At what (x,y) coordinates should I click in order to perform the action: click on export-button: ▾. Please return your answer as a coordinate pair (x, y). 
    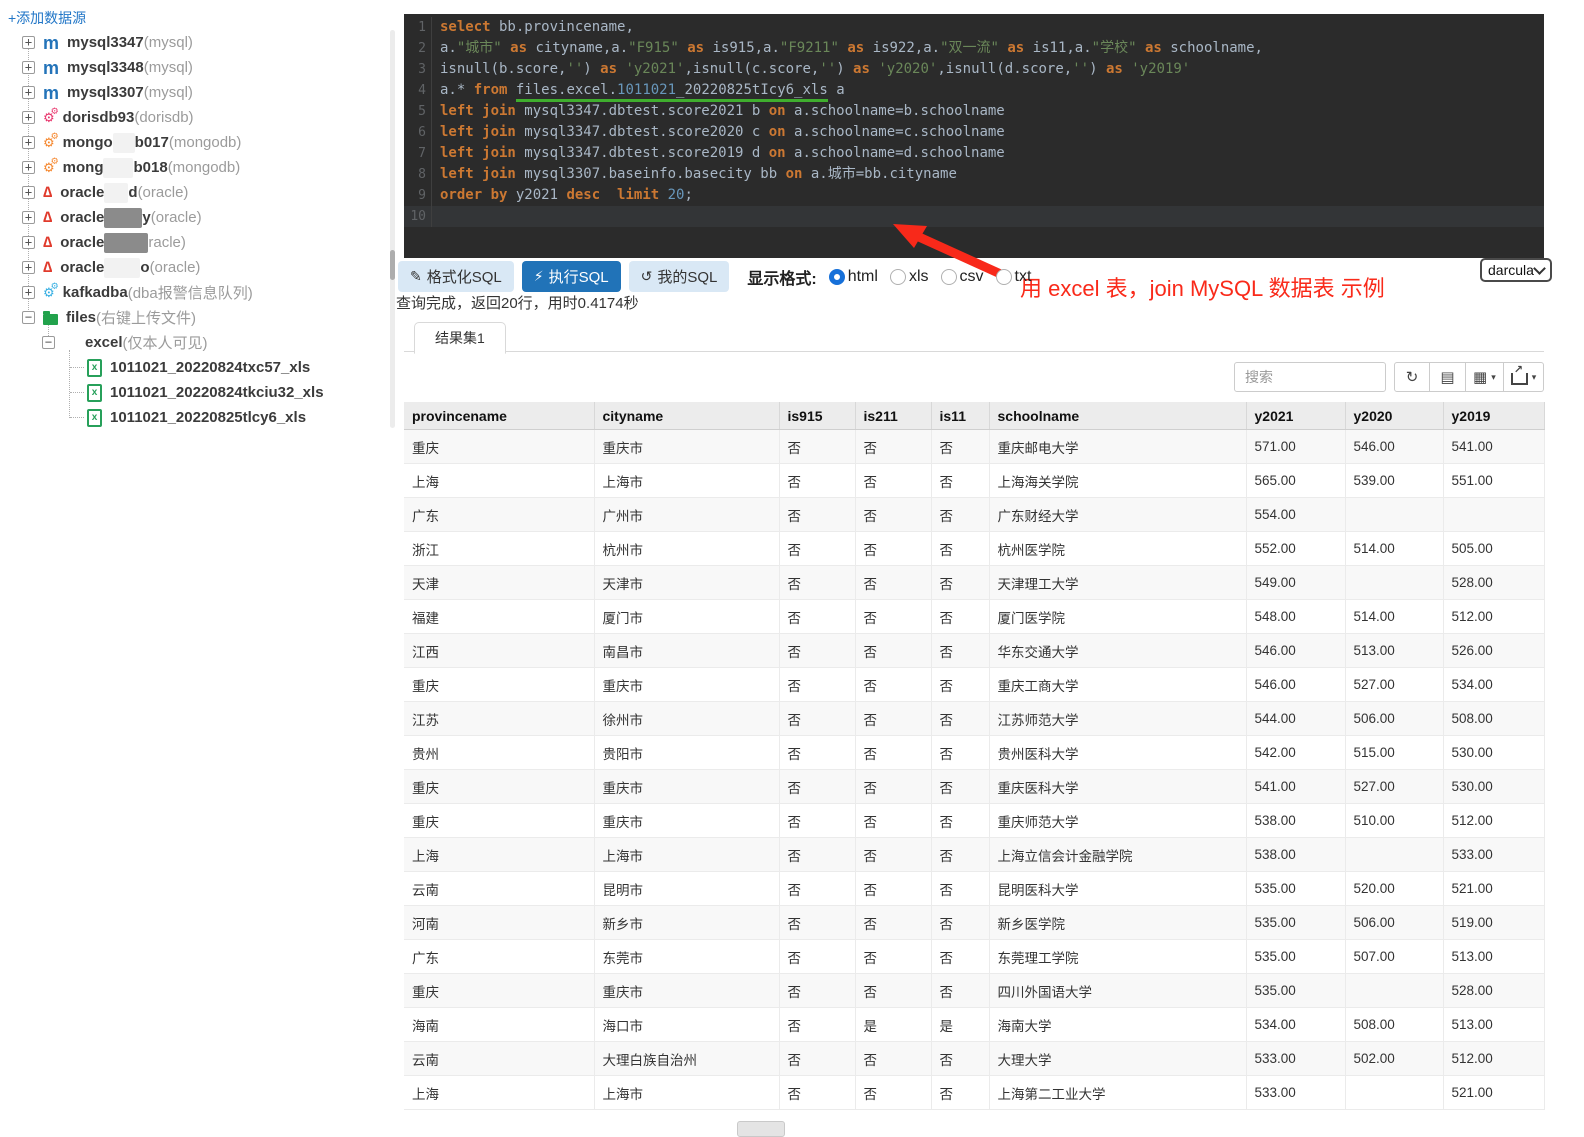
    Looking at the image, I should click on (1524, 377).